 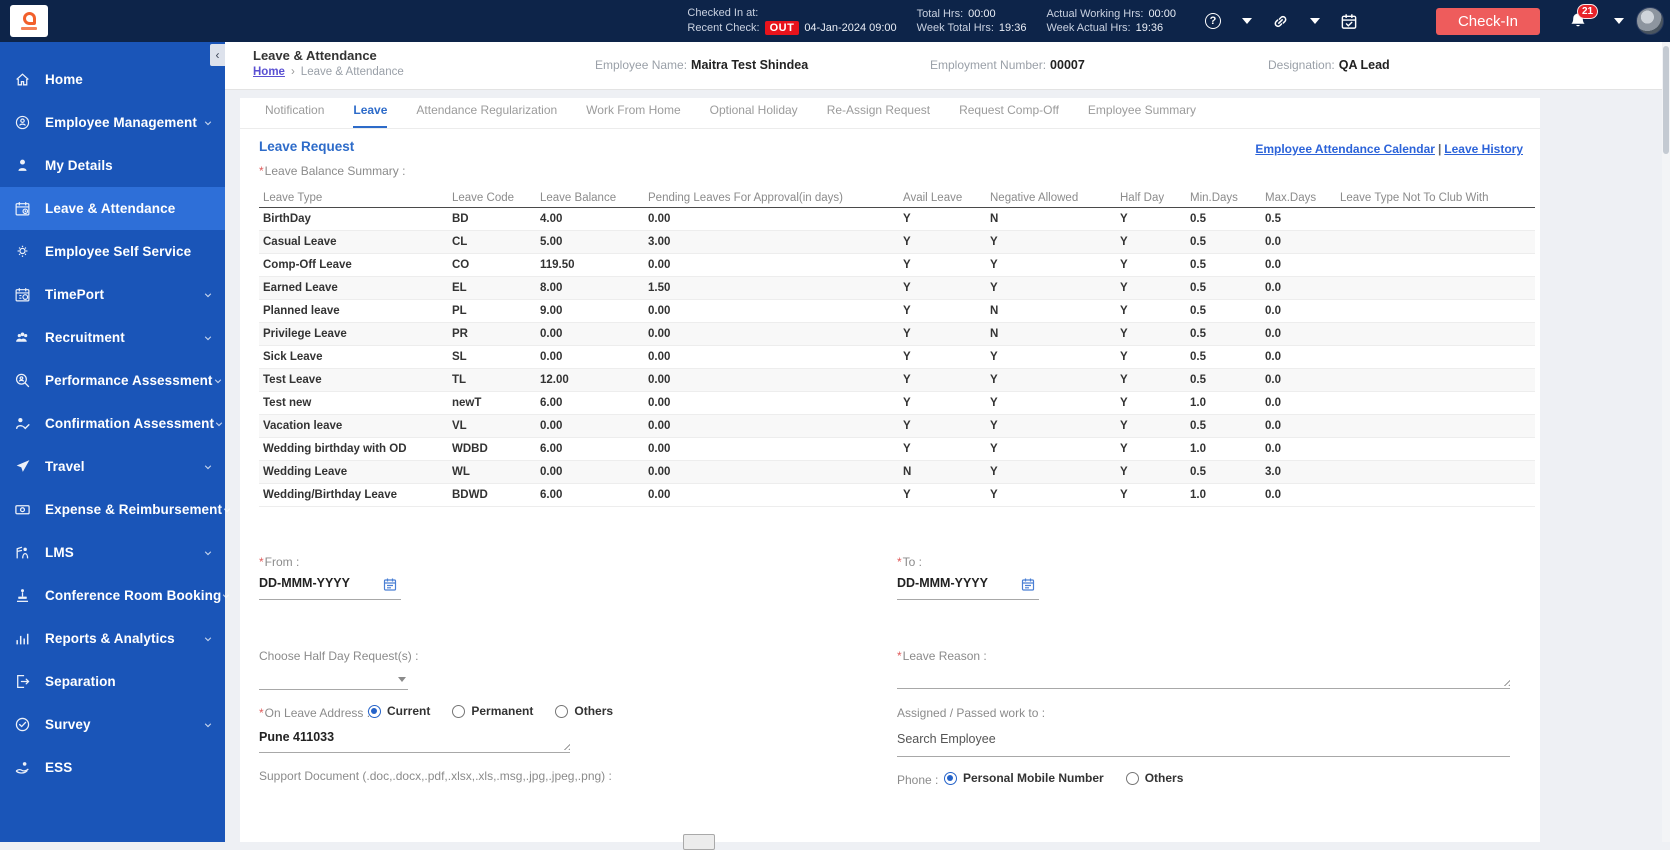 I want to click on sidebar-item-lms: LMS, so click(x=112, y=552).